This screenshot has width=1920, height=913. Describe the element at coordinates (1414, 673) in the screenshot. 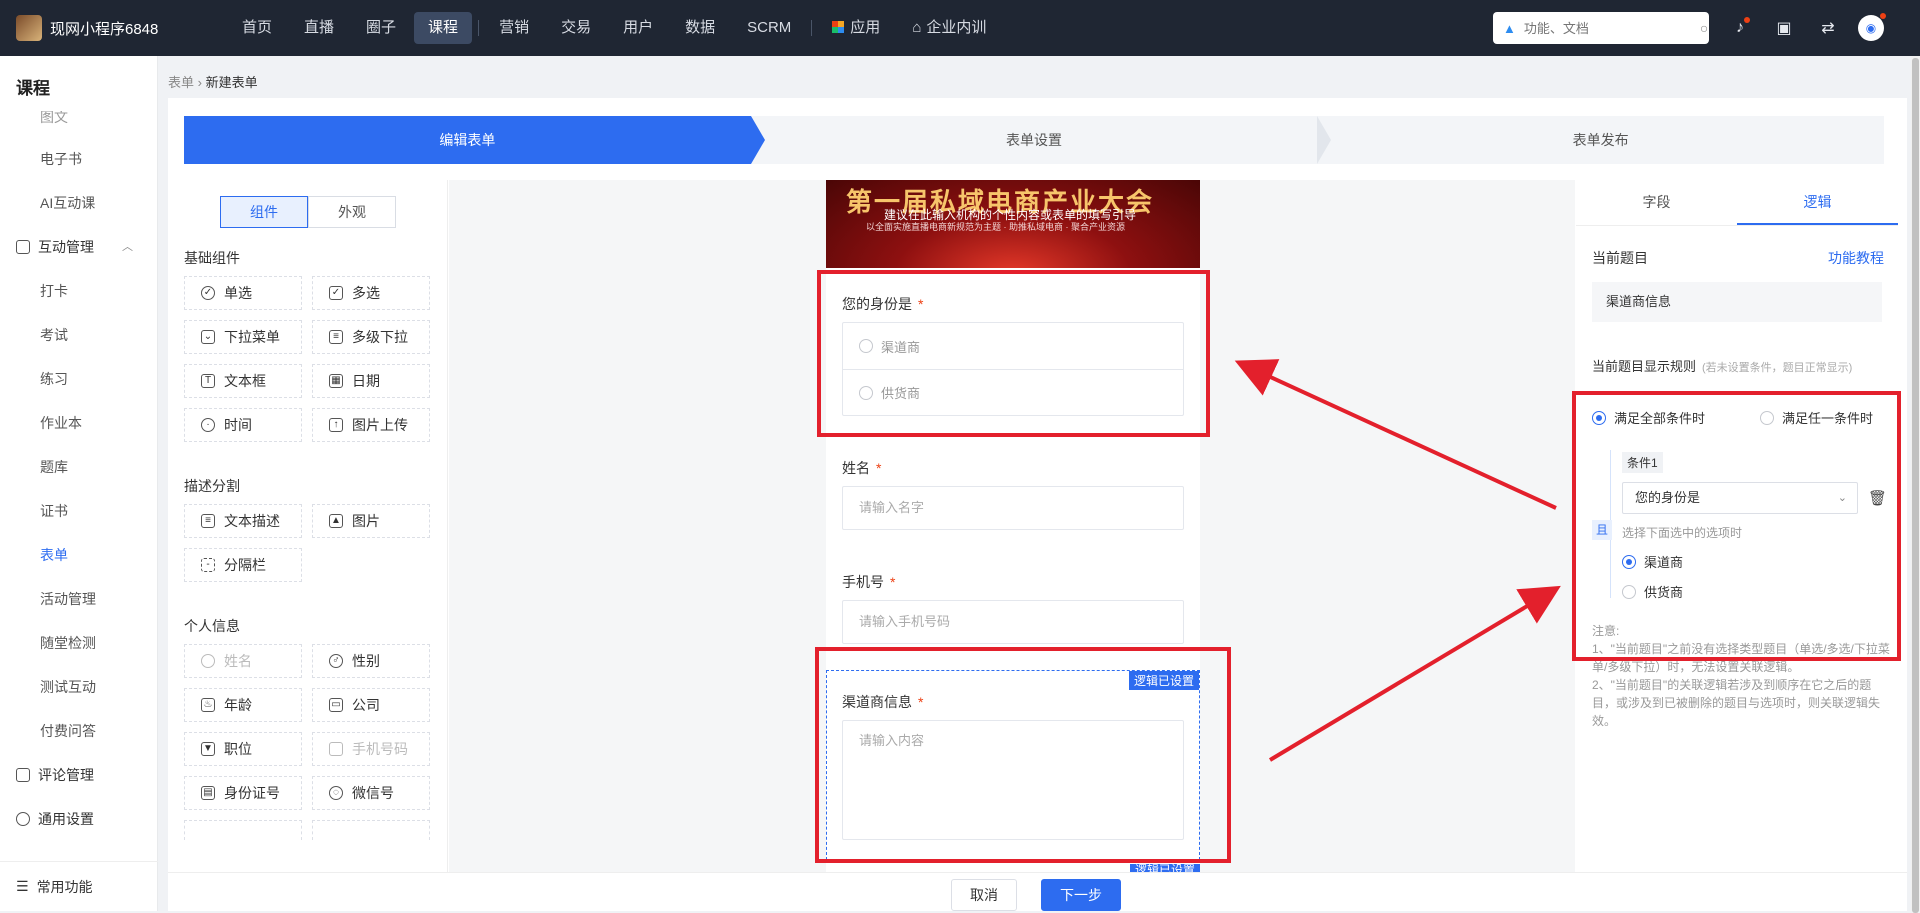

I see `arrow-to-logic` at that location.